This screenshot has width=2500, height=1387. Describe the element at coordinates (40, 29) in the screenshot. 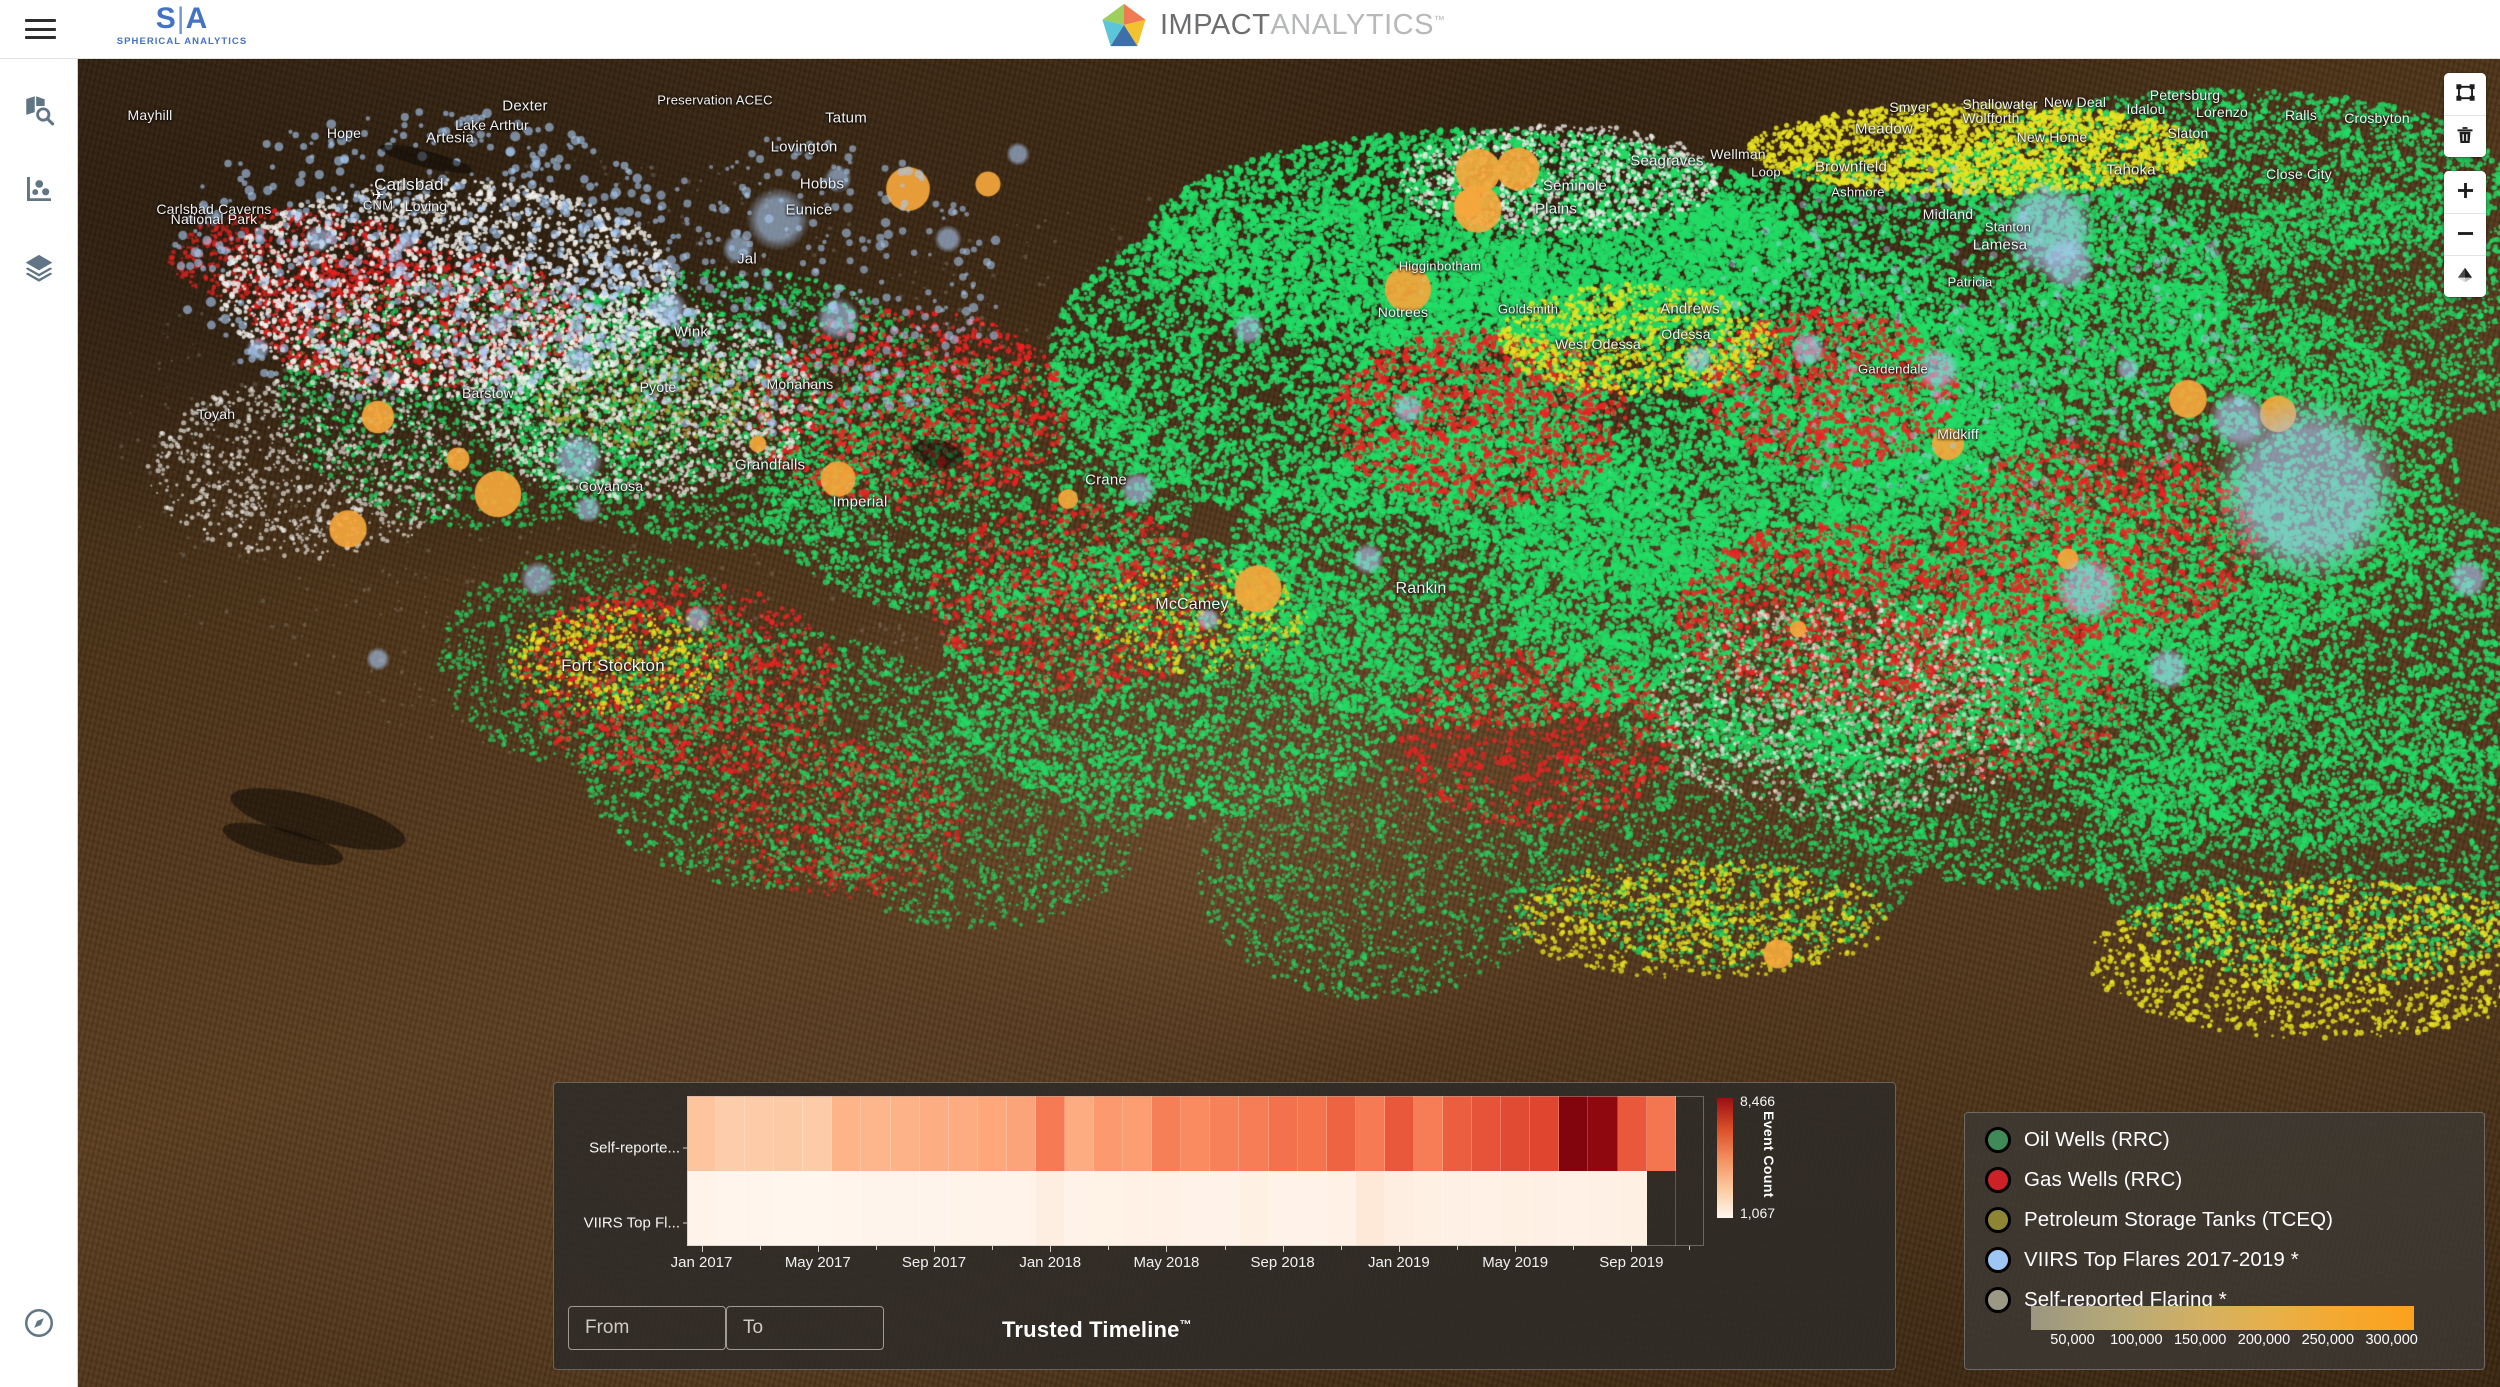

I see `hamburger-menu-icon` at that location.